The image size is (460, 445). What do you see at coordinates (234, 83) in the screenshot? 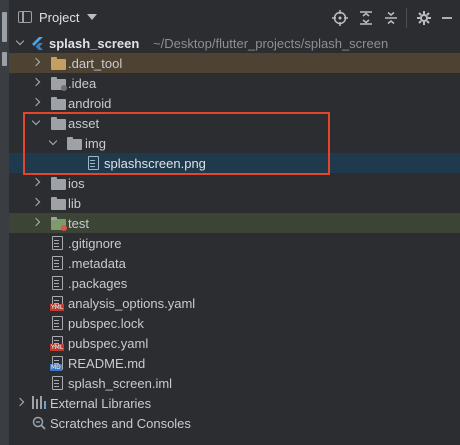
I see `tree-item-idea: .idea` at bounding box center [234, 83].